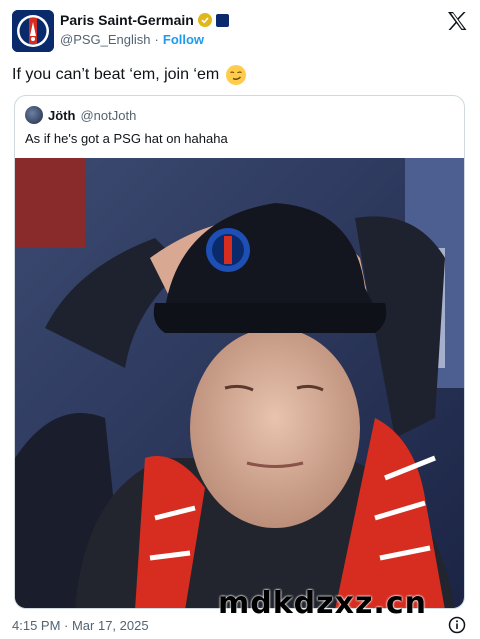  What do you see at coordinates (116, 74) in the screenshot?
I see `tweet-text: If you can’t beat ‘em, join ‘em` at bounding box center [116, 74].